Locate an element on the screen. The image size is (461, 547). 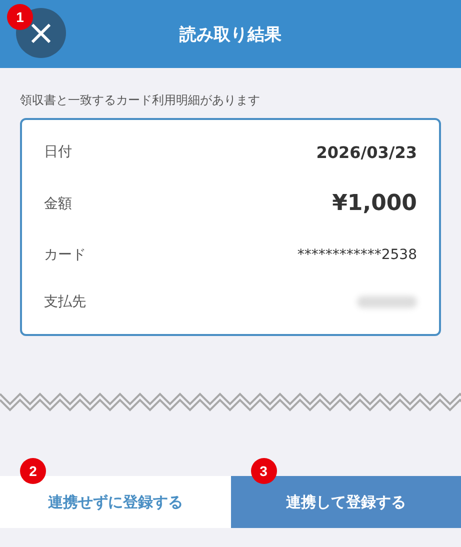
step-marker: 2 is located at coordinates (33, 471).